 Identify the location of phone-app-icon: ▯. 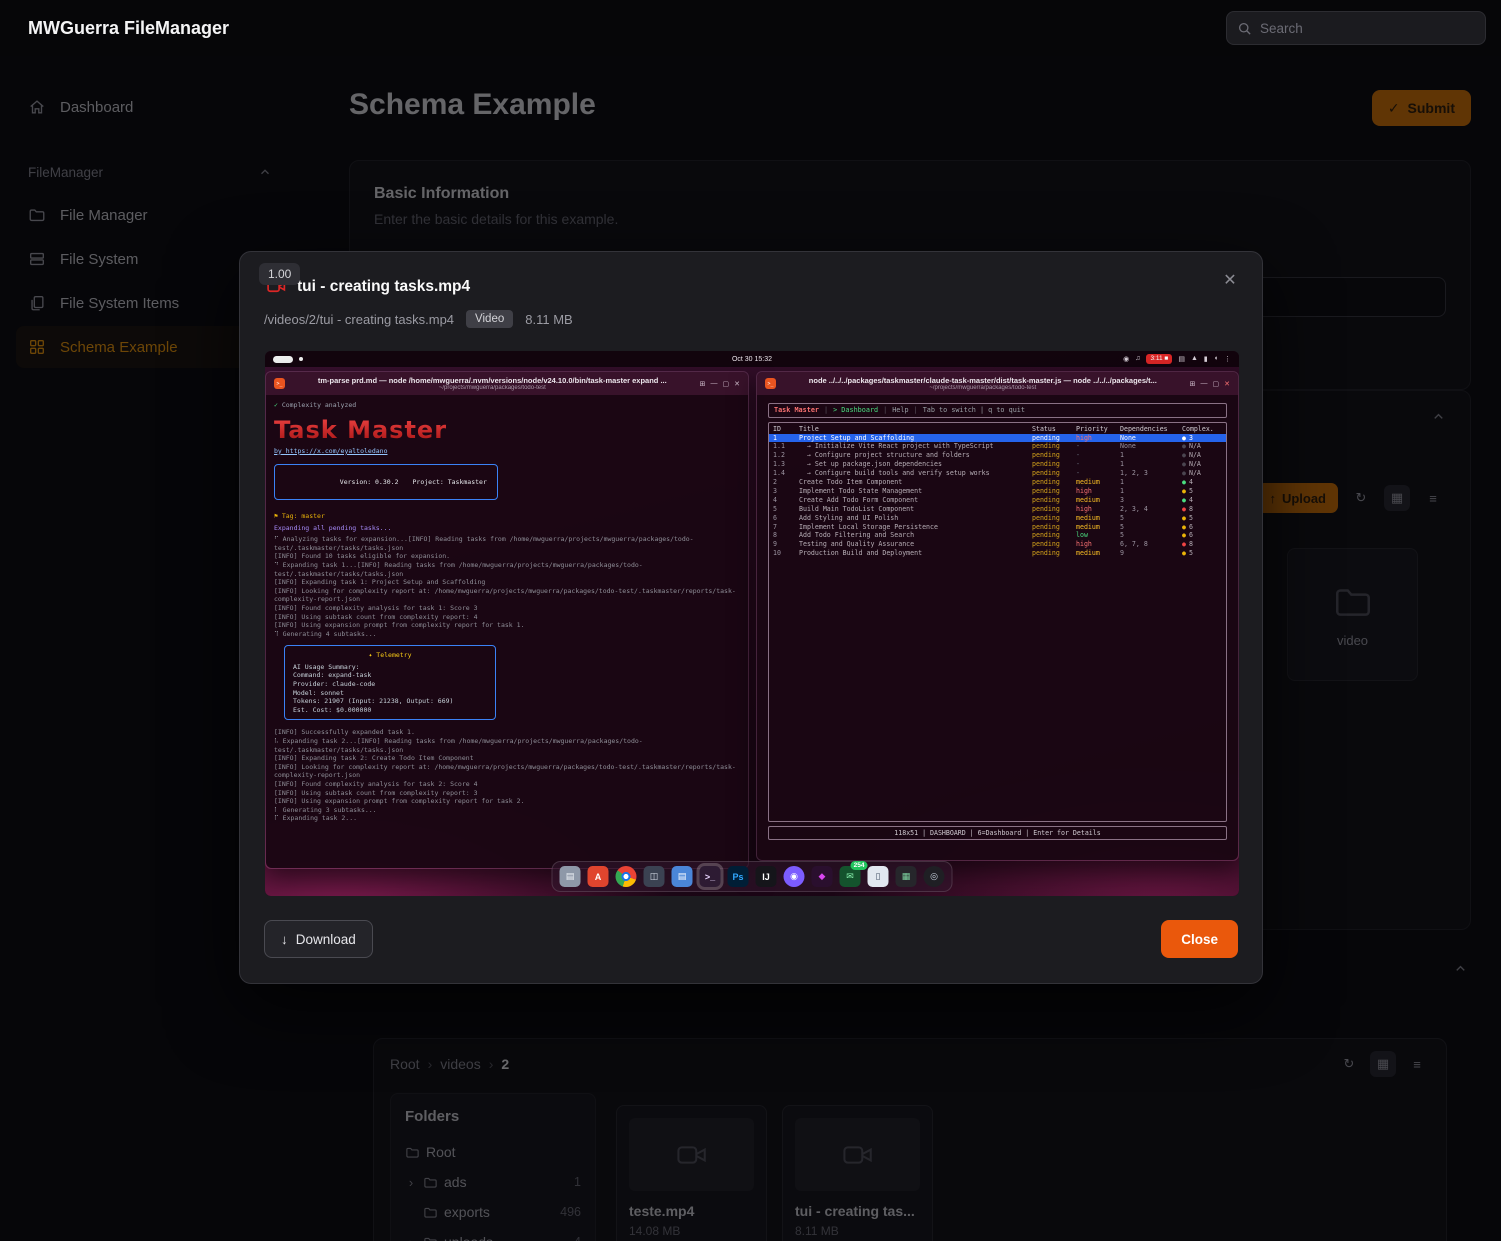
(878, 876).